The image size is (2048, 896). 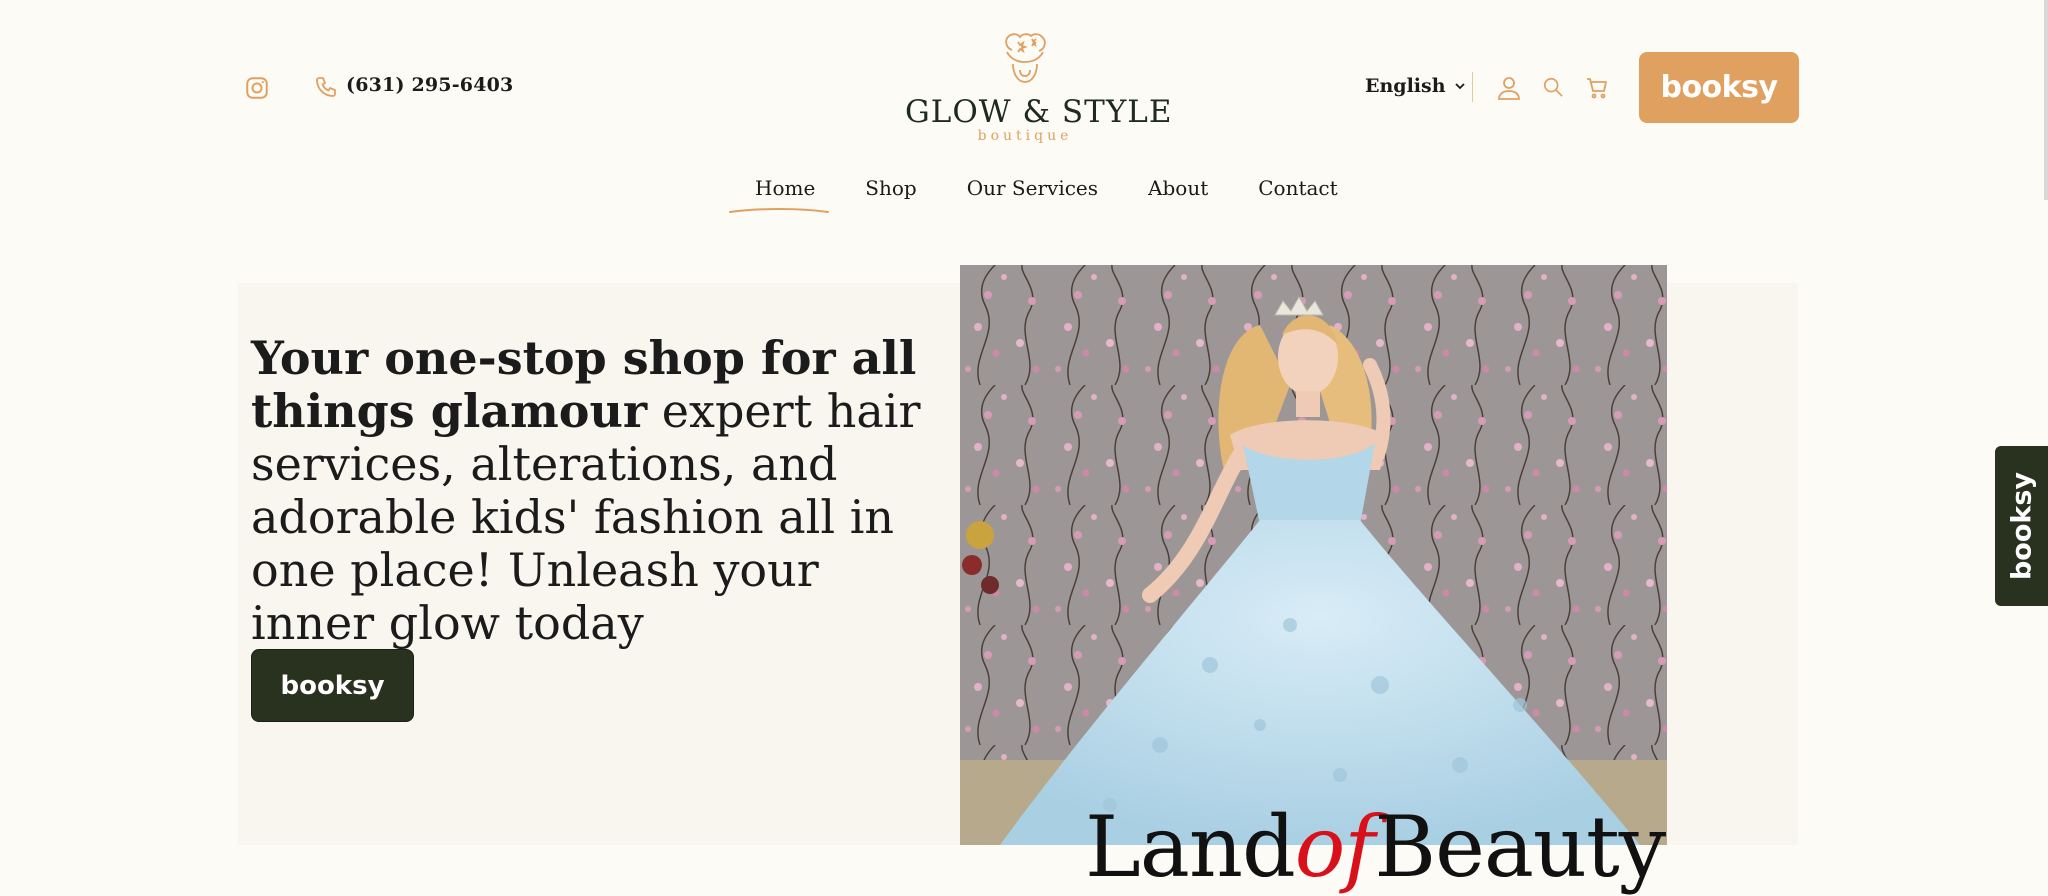 I want to click on language-label: English, so click(x=1405, y=86).